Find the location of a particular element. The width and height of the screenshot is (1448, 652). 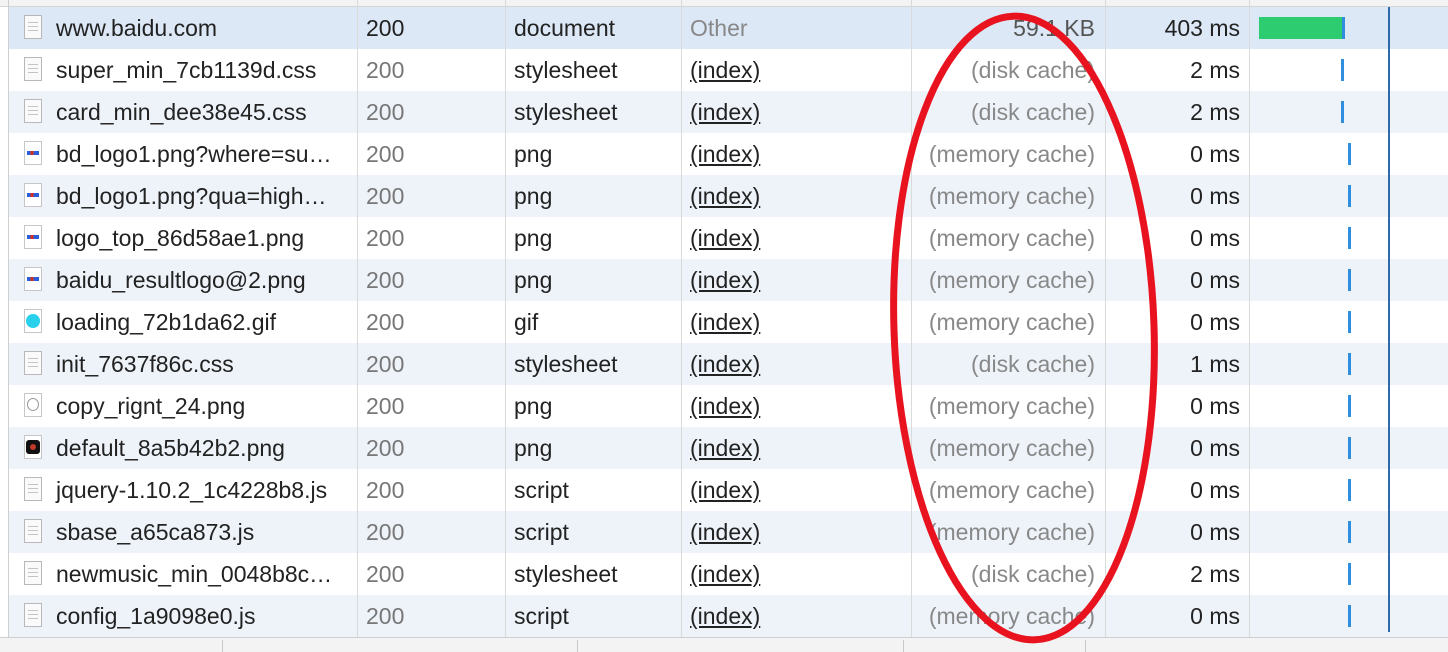

request-name: super_min_7cb1139d.css is located at coordinates (186, 70).